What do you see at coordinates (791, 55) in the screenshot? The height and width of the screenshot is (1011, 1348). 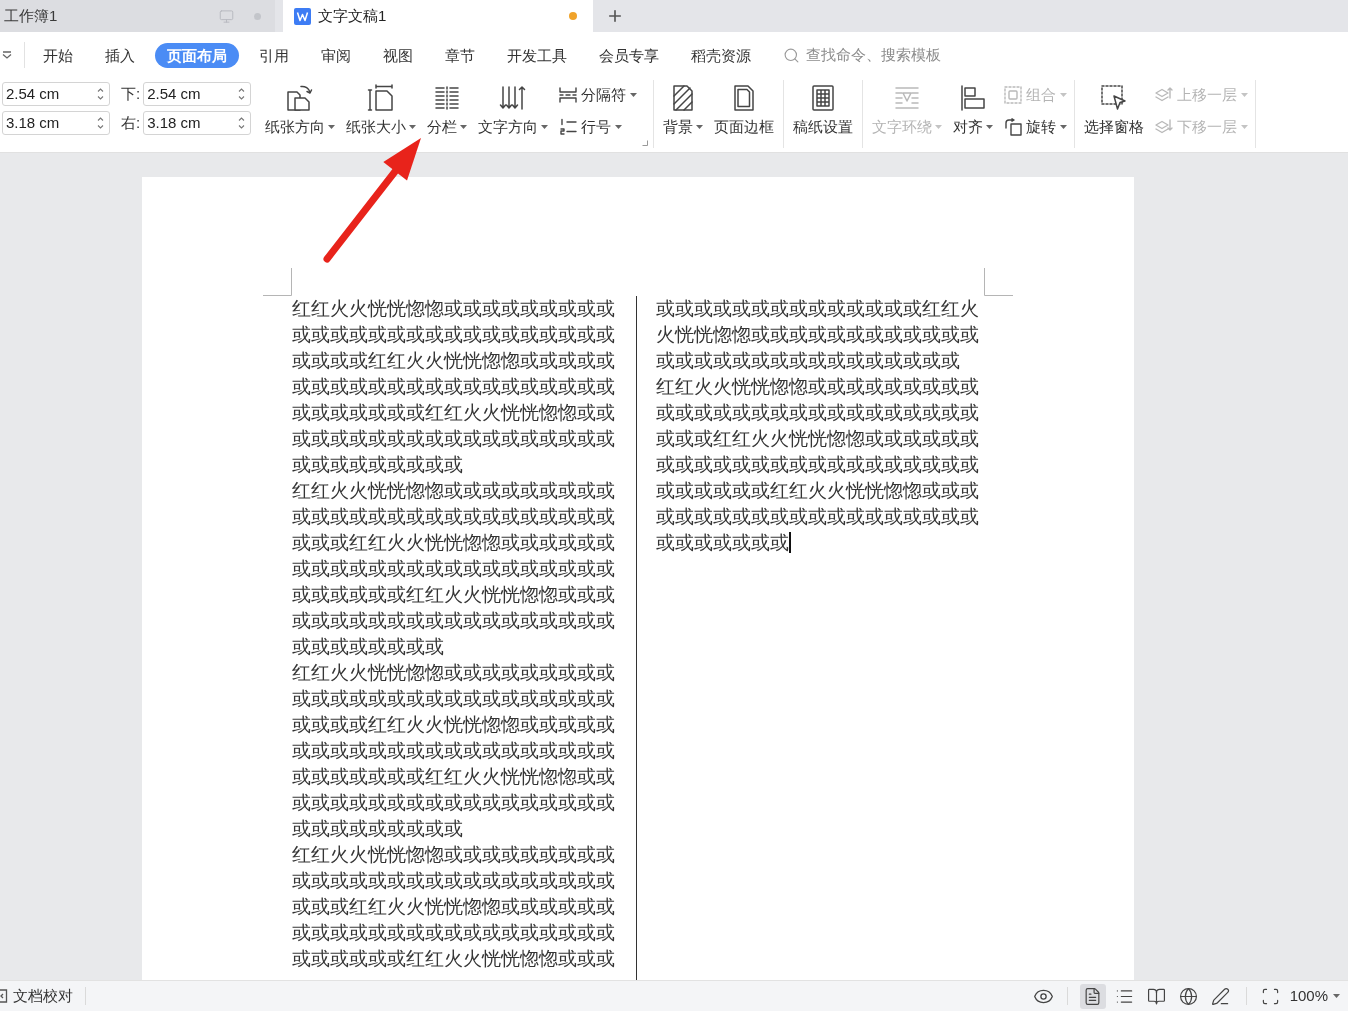 I see `search-icon` at bounding box center [791, 55].